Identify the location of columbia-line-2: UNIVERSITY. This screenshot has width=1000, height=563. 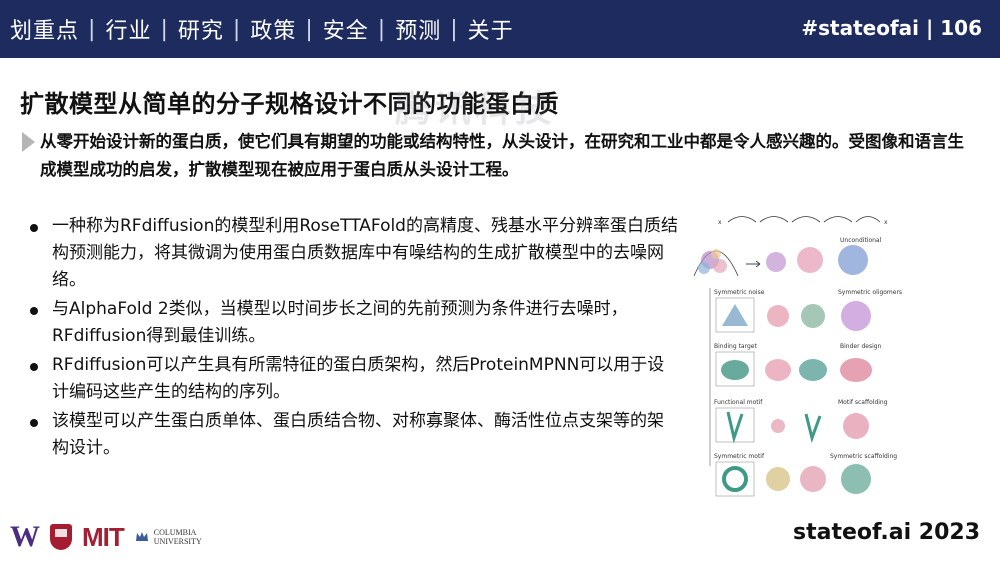
(177, 541).